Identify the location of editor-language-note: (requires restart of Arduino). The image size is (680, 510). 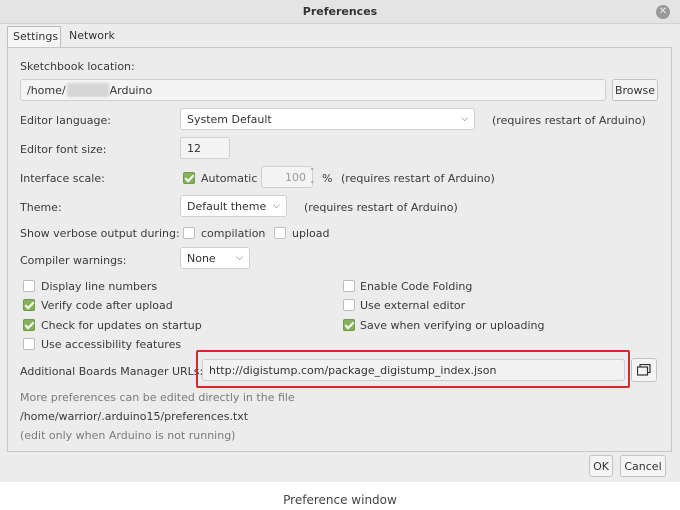
(569, 120).